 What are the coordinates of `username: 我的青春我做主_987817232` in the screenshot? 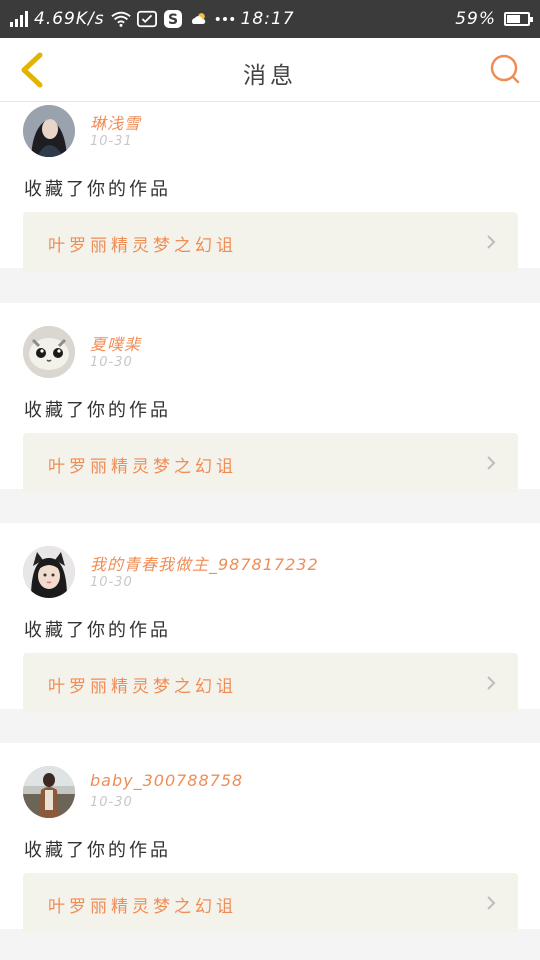 It's located at (204, 563).